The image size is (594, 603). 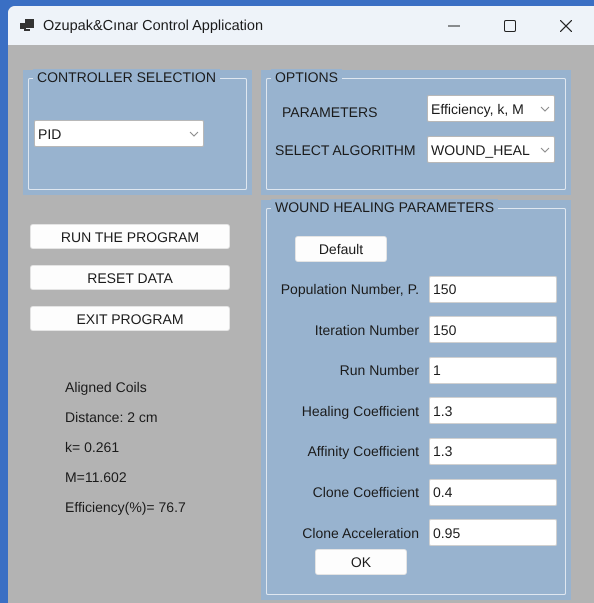 What do you see at coordinates (153, 26) in the screenshot?
I see `window-title: Ozupak&Cınar Control Application` at bounding box center [153, 26].